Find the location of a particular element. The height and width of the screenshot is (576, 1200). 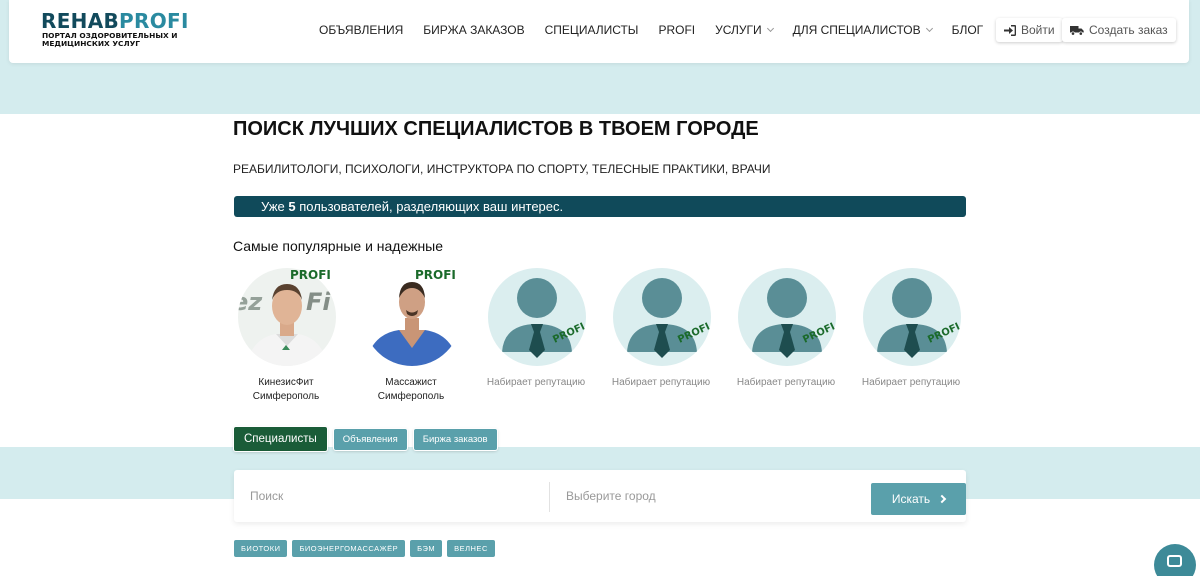

tab-specialists: Специалисты is located at coordinates (280, 439).